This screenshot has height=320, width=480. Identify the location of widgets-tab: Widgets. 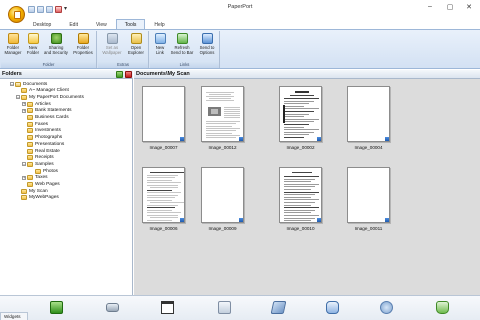
(14, 316).